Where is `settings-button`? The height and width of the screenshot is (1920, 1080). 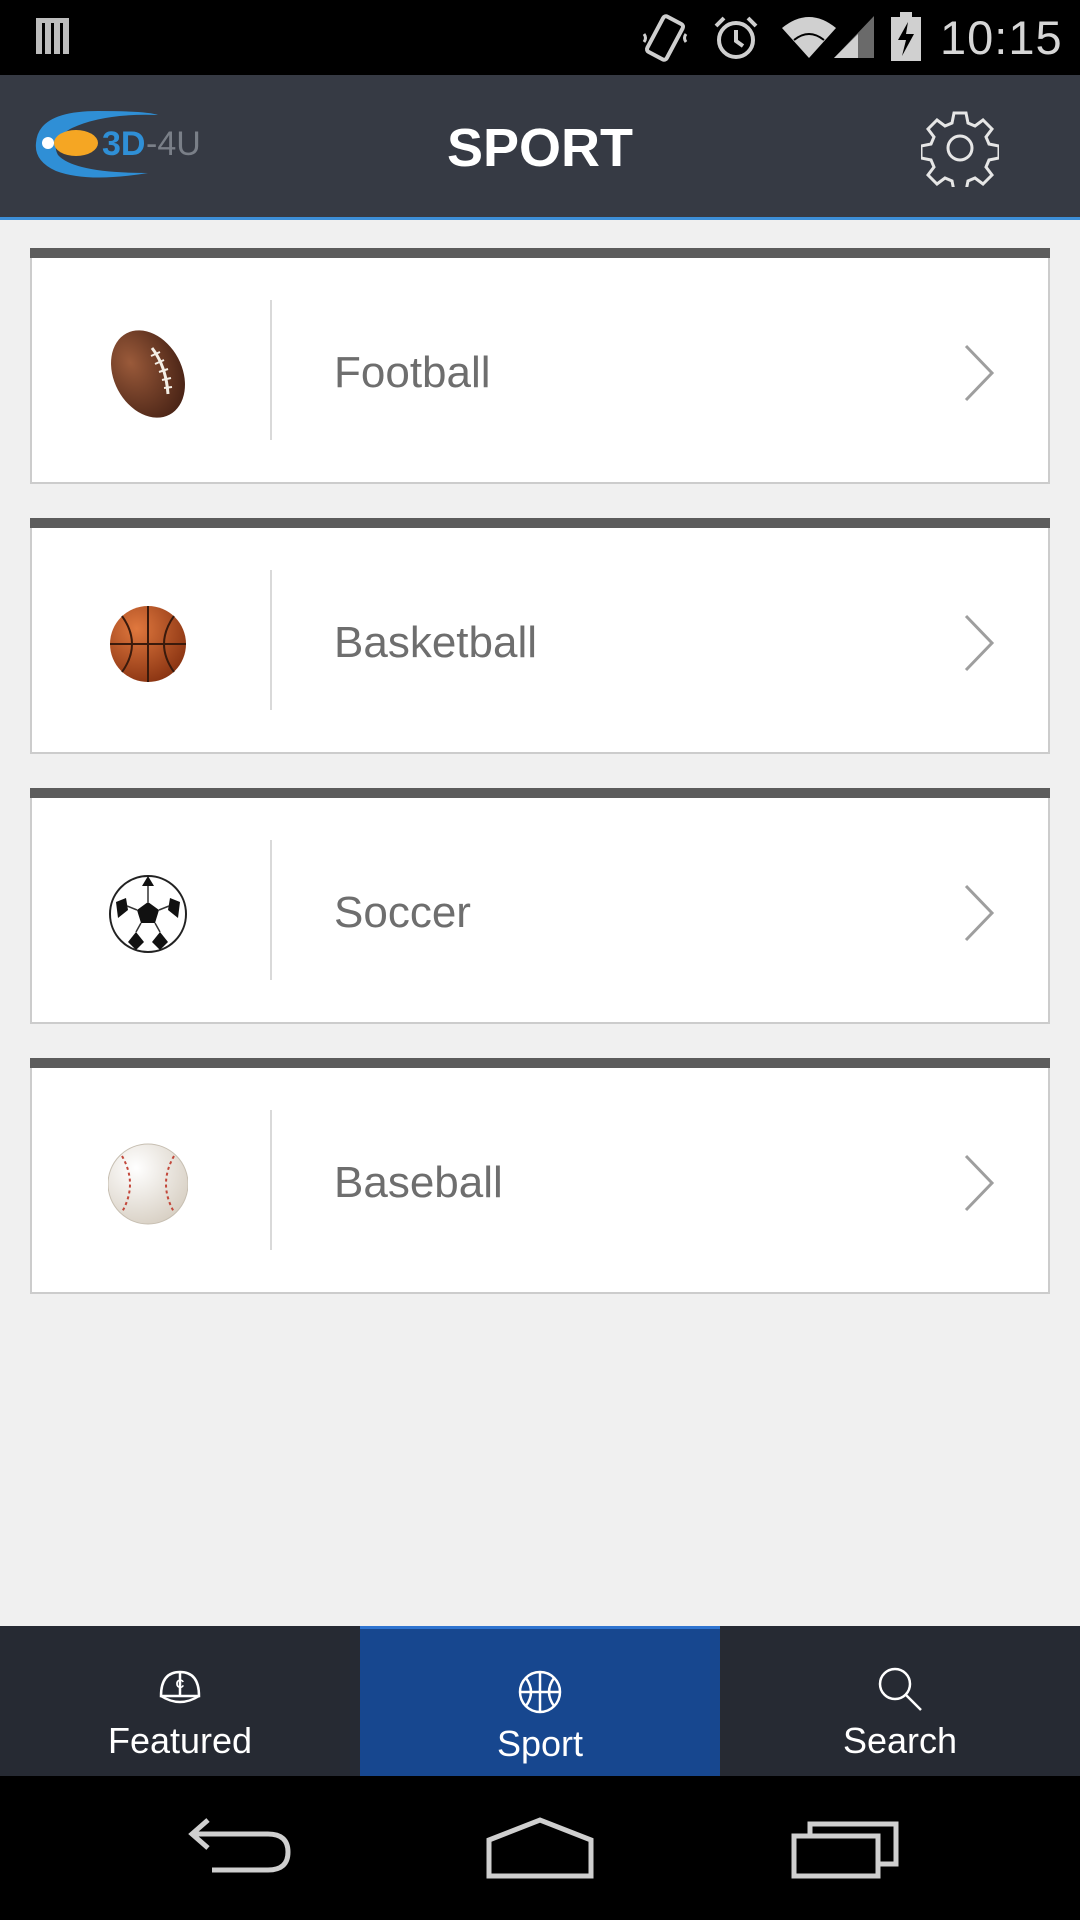
settings-button is located at coordinates (960, 148).